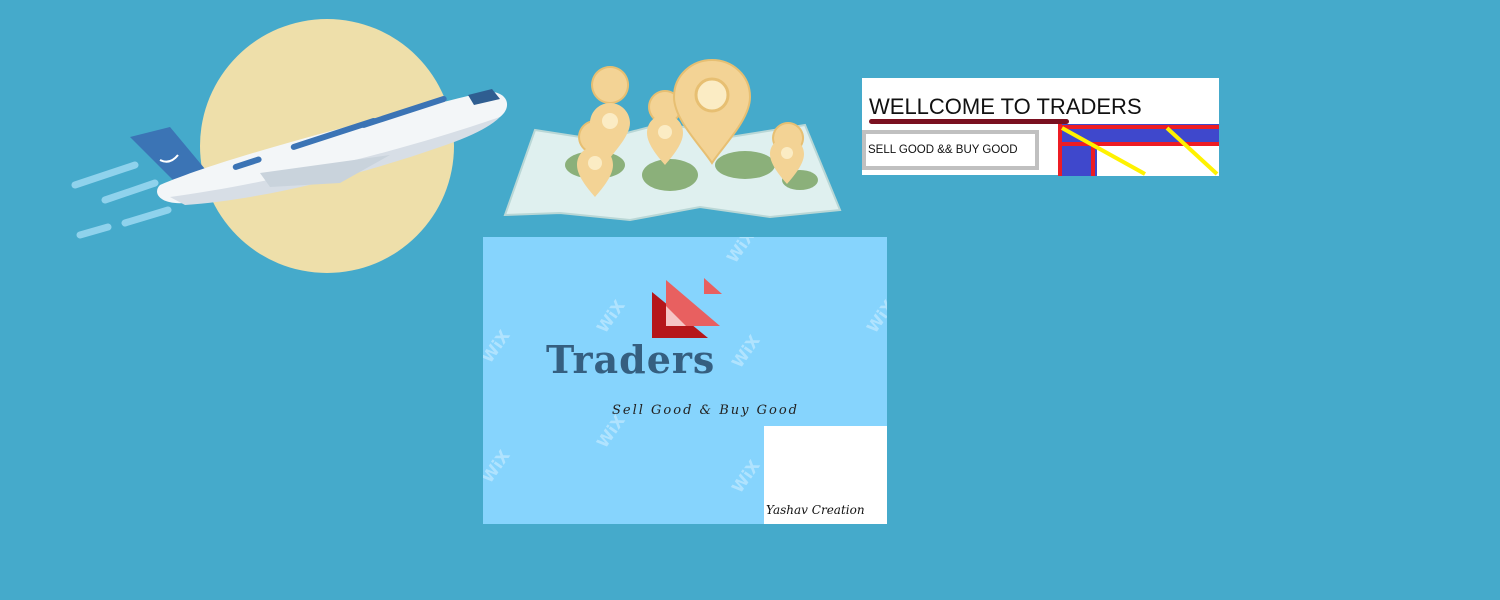 This screenshot has width=1500, height=600. What do you see at coordinates (706, 410) in the screenshot?
I see `brand-tagline: Sell Good & Buy Good` at bounding box center [706, 410].